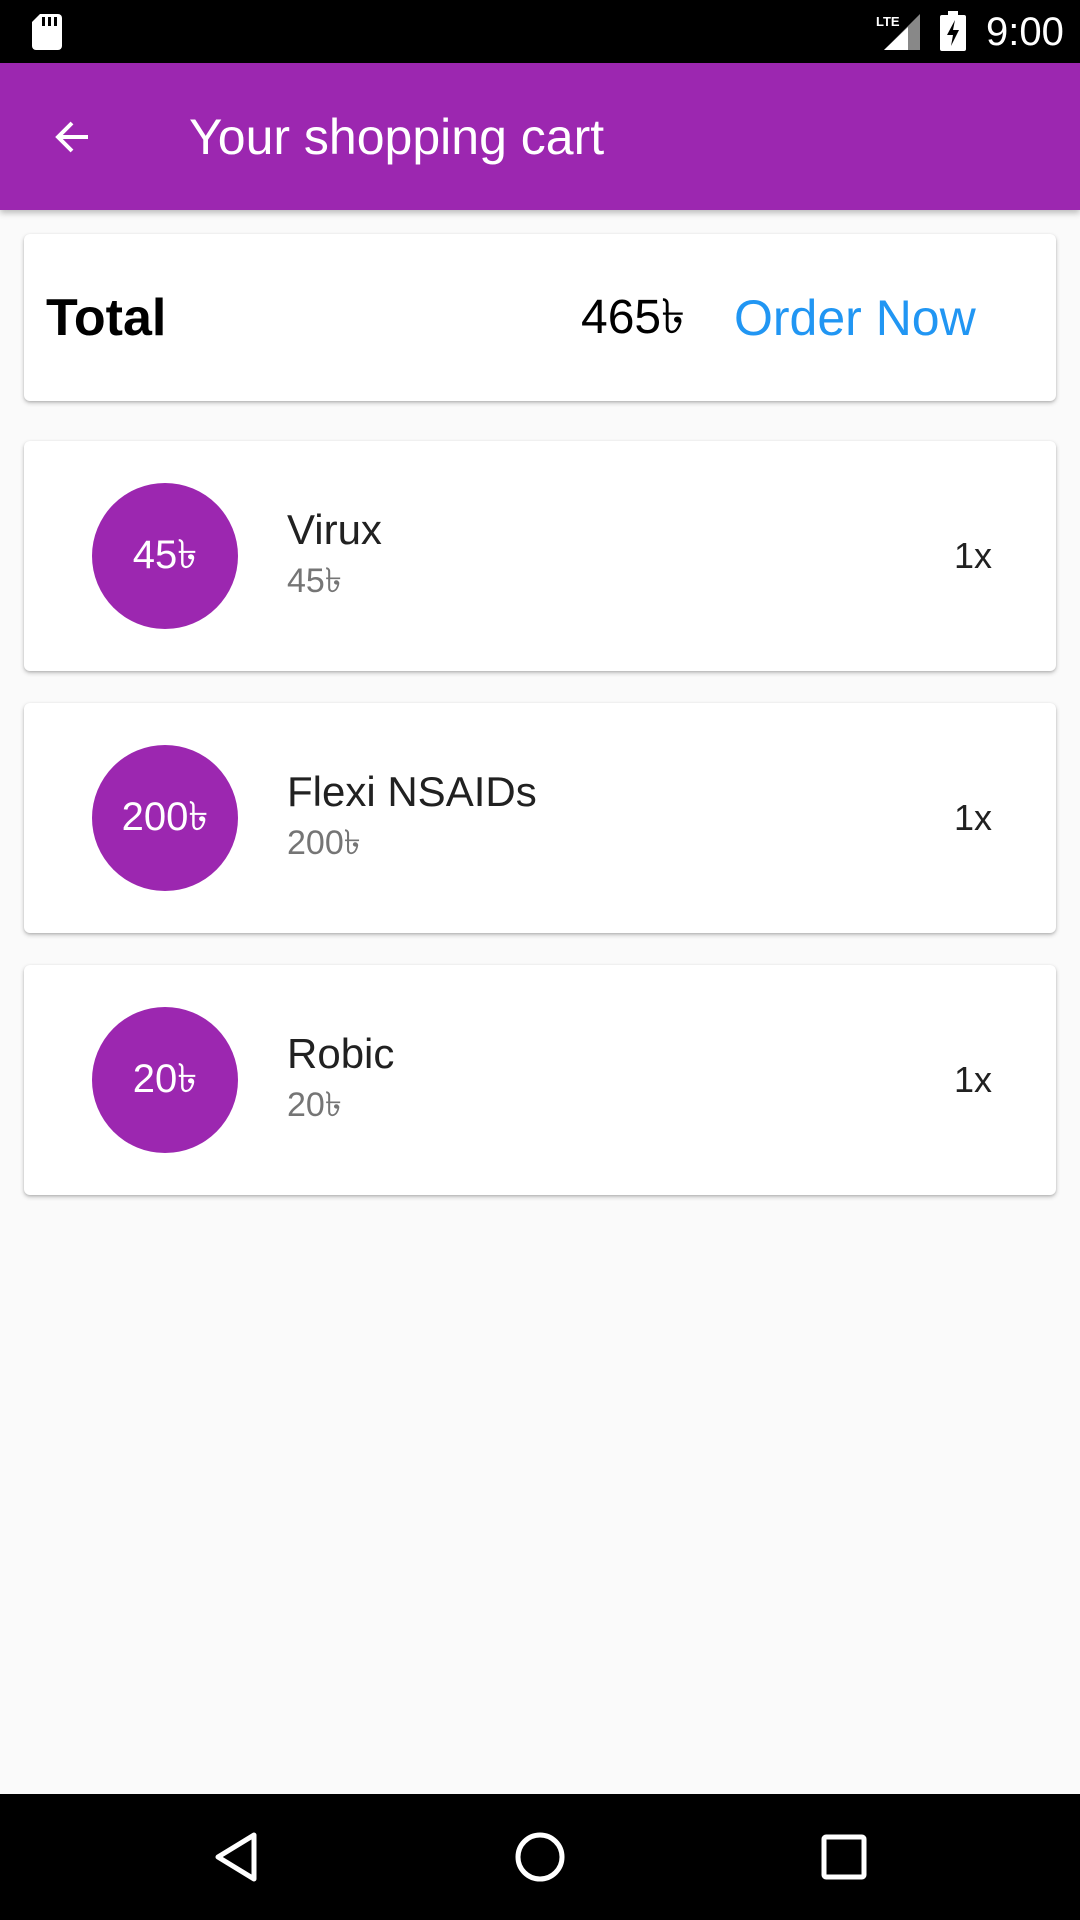 The width and height of the screenshot is (1080, 1920). Describe the element at coordinates (540, 317) in the screenshot. I see `cart-total-card: Total 465৳ Order Now` at that location.